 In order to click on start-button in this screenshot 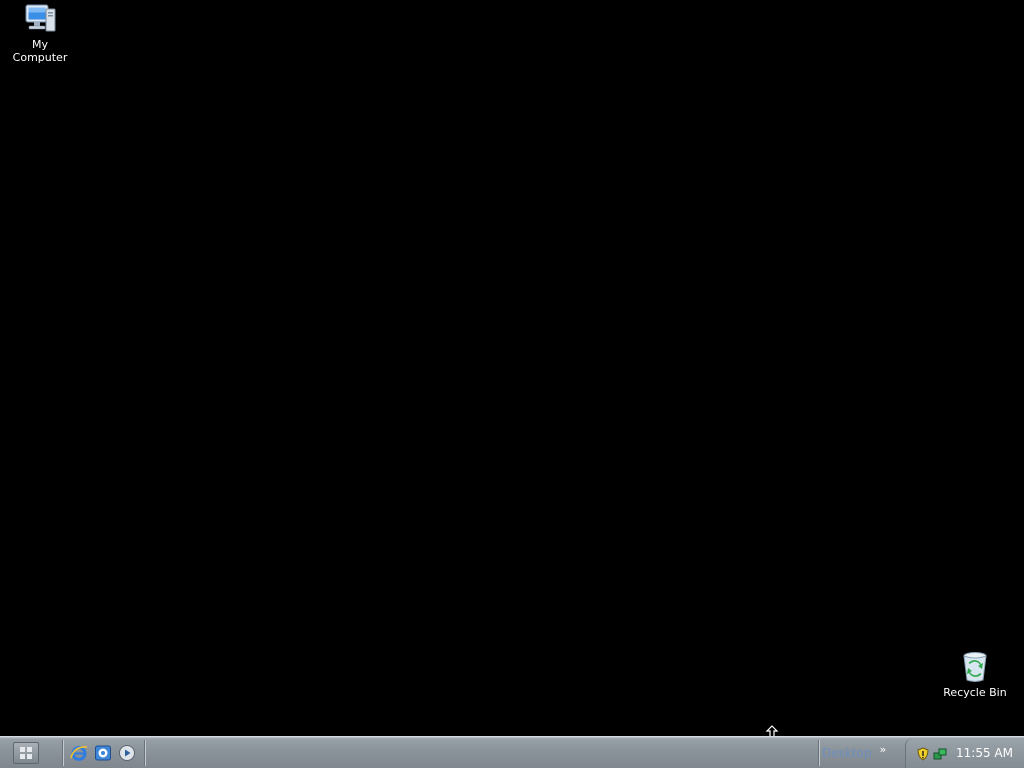, I will do `click(26, 753)`.